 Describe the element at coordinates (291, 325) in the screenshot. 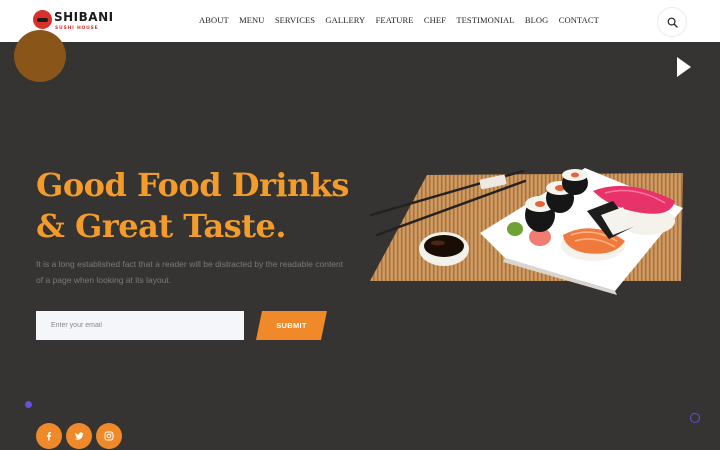

I see `submit-button: SUBMIT` at that location.